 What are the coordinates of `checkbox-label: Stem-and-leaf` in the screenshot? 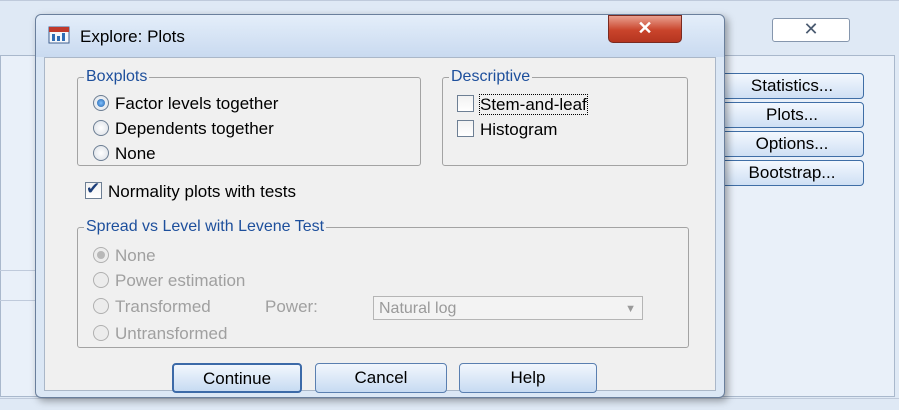 It's located at (533, 104).